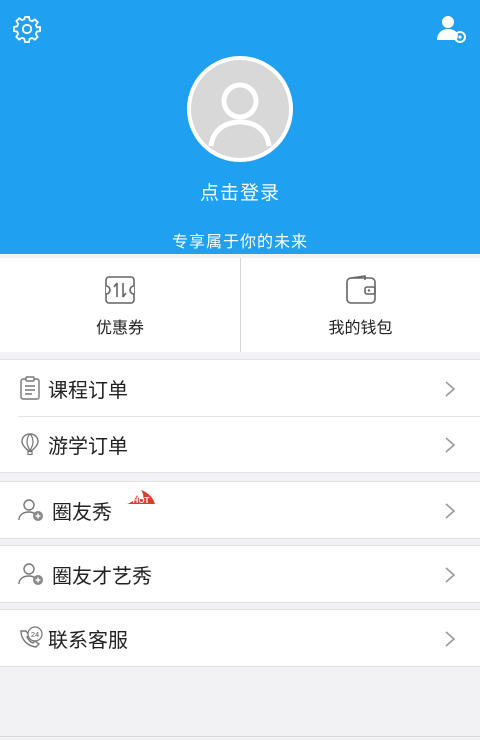 The width and height of the screenshot is (480, 740). Describe the element at coordinates (120, 305) in the screenshot. I see `coupon-button: 优惠券` at that location.